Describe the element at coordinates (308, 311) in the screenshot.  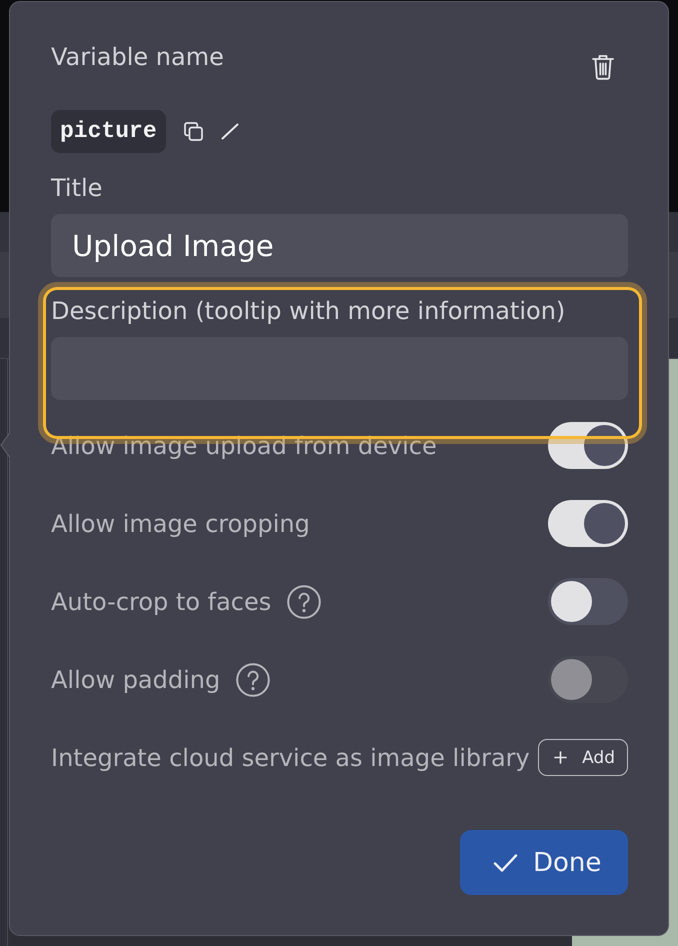
I see `description-label: Description (tooltip with more information)` at that location.